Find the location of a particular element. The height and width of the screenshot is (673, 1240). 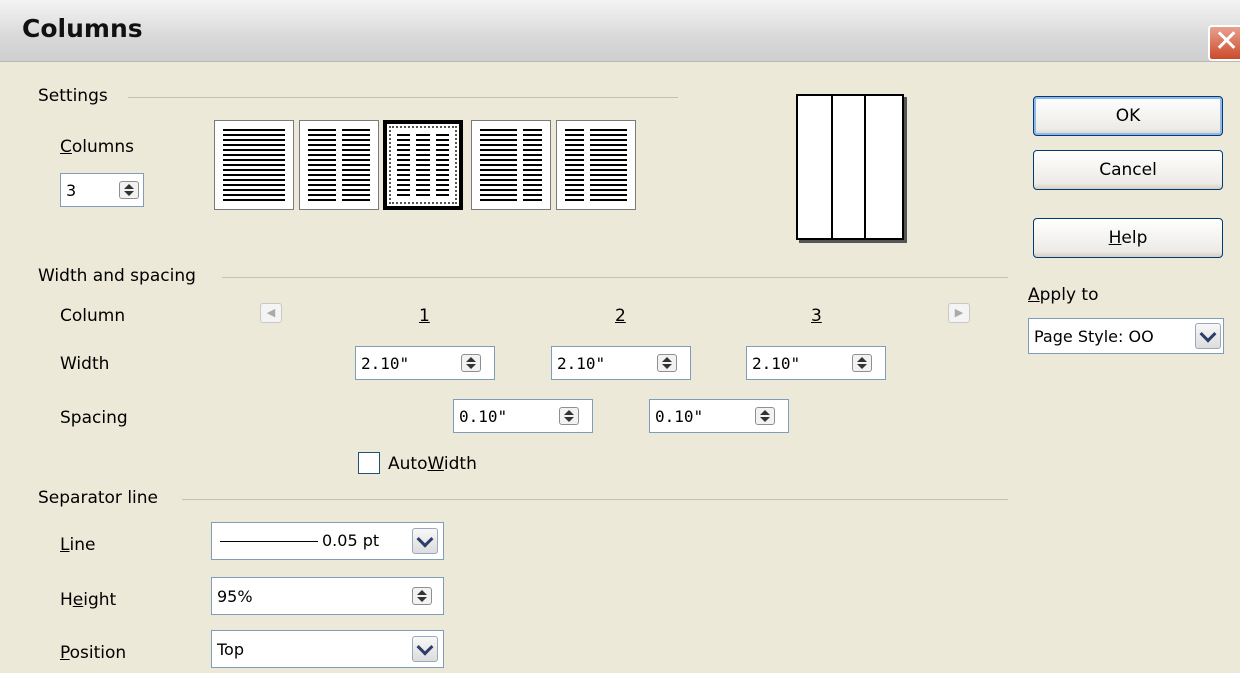

width-label: Width is located at coordinates (85, 364).